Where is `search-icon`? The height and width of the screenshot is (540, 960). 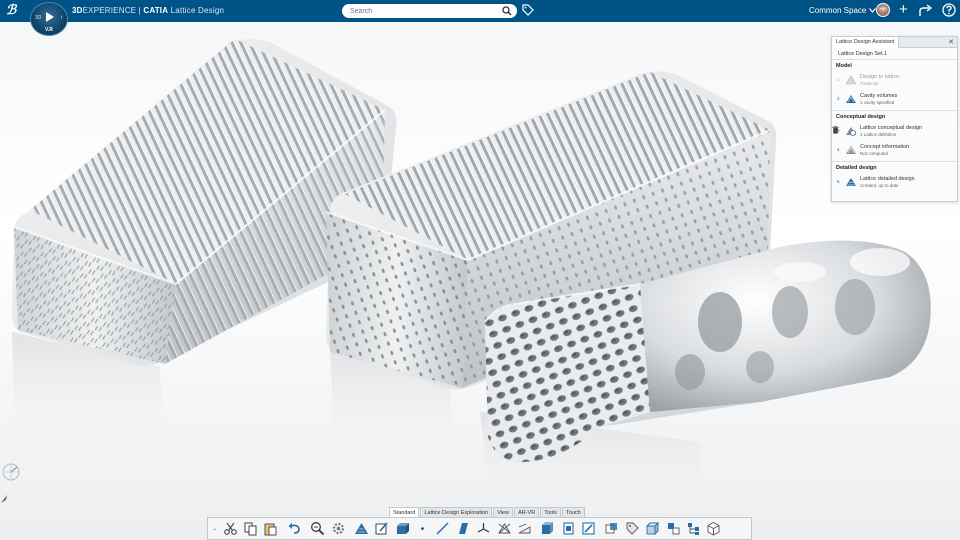
search-icon is located at coordinates (507, 11).